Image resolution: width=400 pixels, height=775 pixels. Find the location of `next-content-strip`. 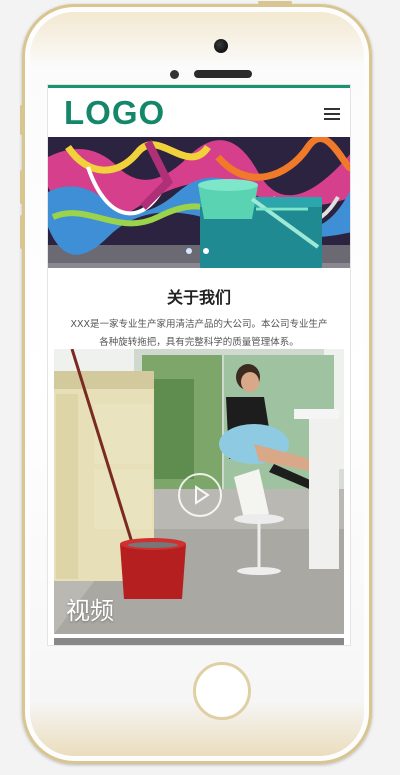

next-content-strip is located at coordinates (199, 641).